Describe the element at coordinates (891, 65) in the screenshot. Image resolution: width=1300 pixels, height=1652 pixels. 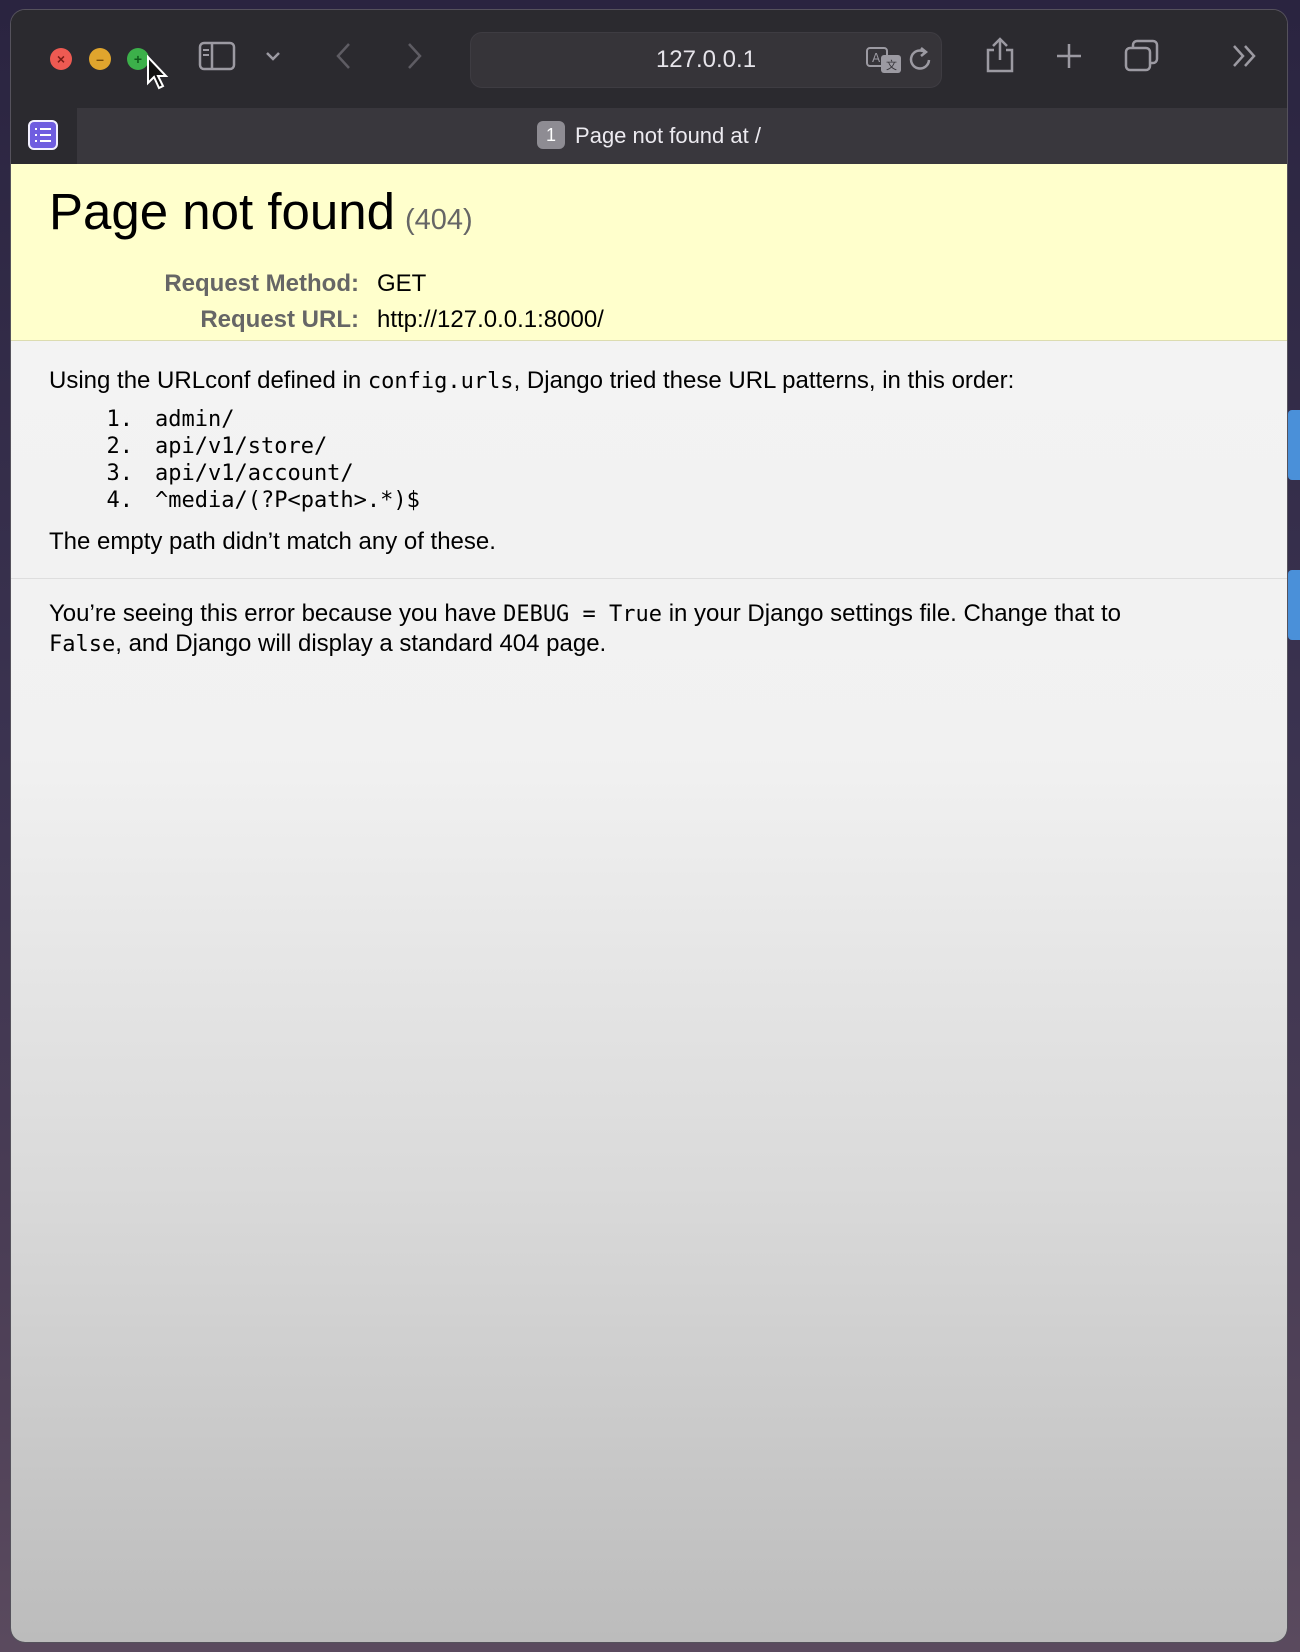
I see `svg-text: 文` at that location.